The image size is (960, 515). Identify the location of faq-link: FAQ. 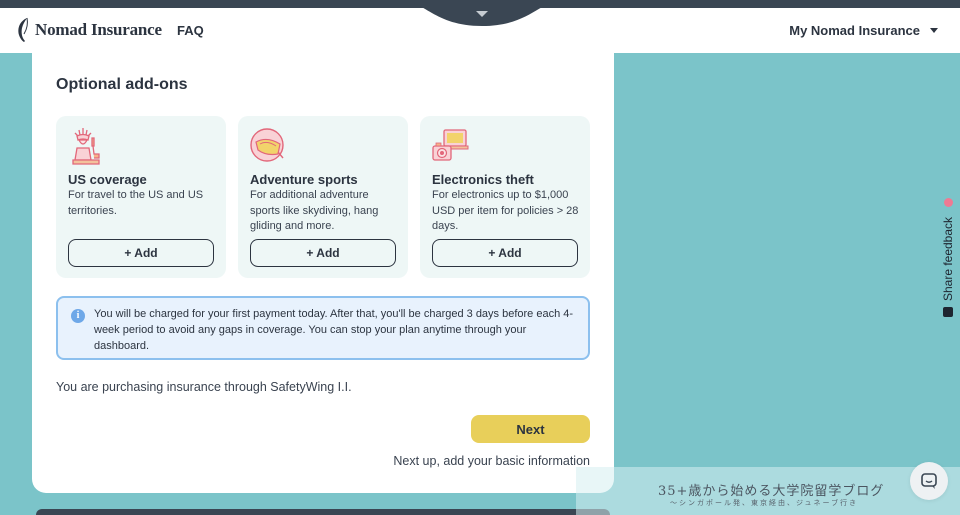
(190, 30).